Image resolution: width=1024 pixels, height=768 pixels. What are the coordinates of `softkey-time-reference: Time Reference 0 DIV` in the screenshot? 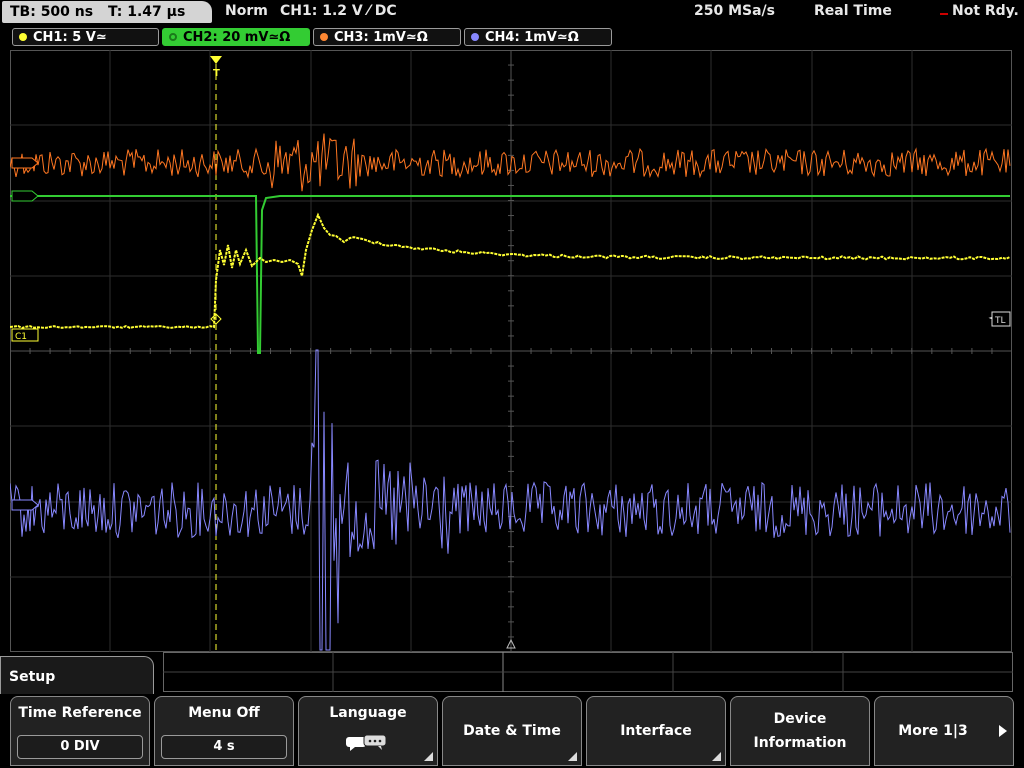 It's located at (80, 731).